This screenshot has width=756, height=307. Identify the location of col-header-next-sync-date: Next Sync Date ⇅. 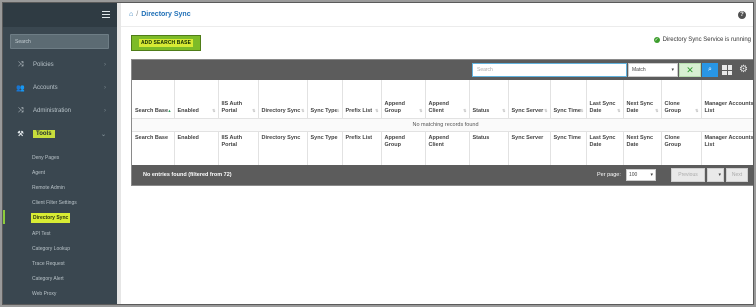
(642, 99).